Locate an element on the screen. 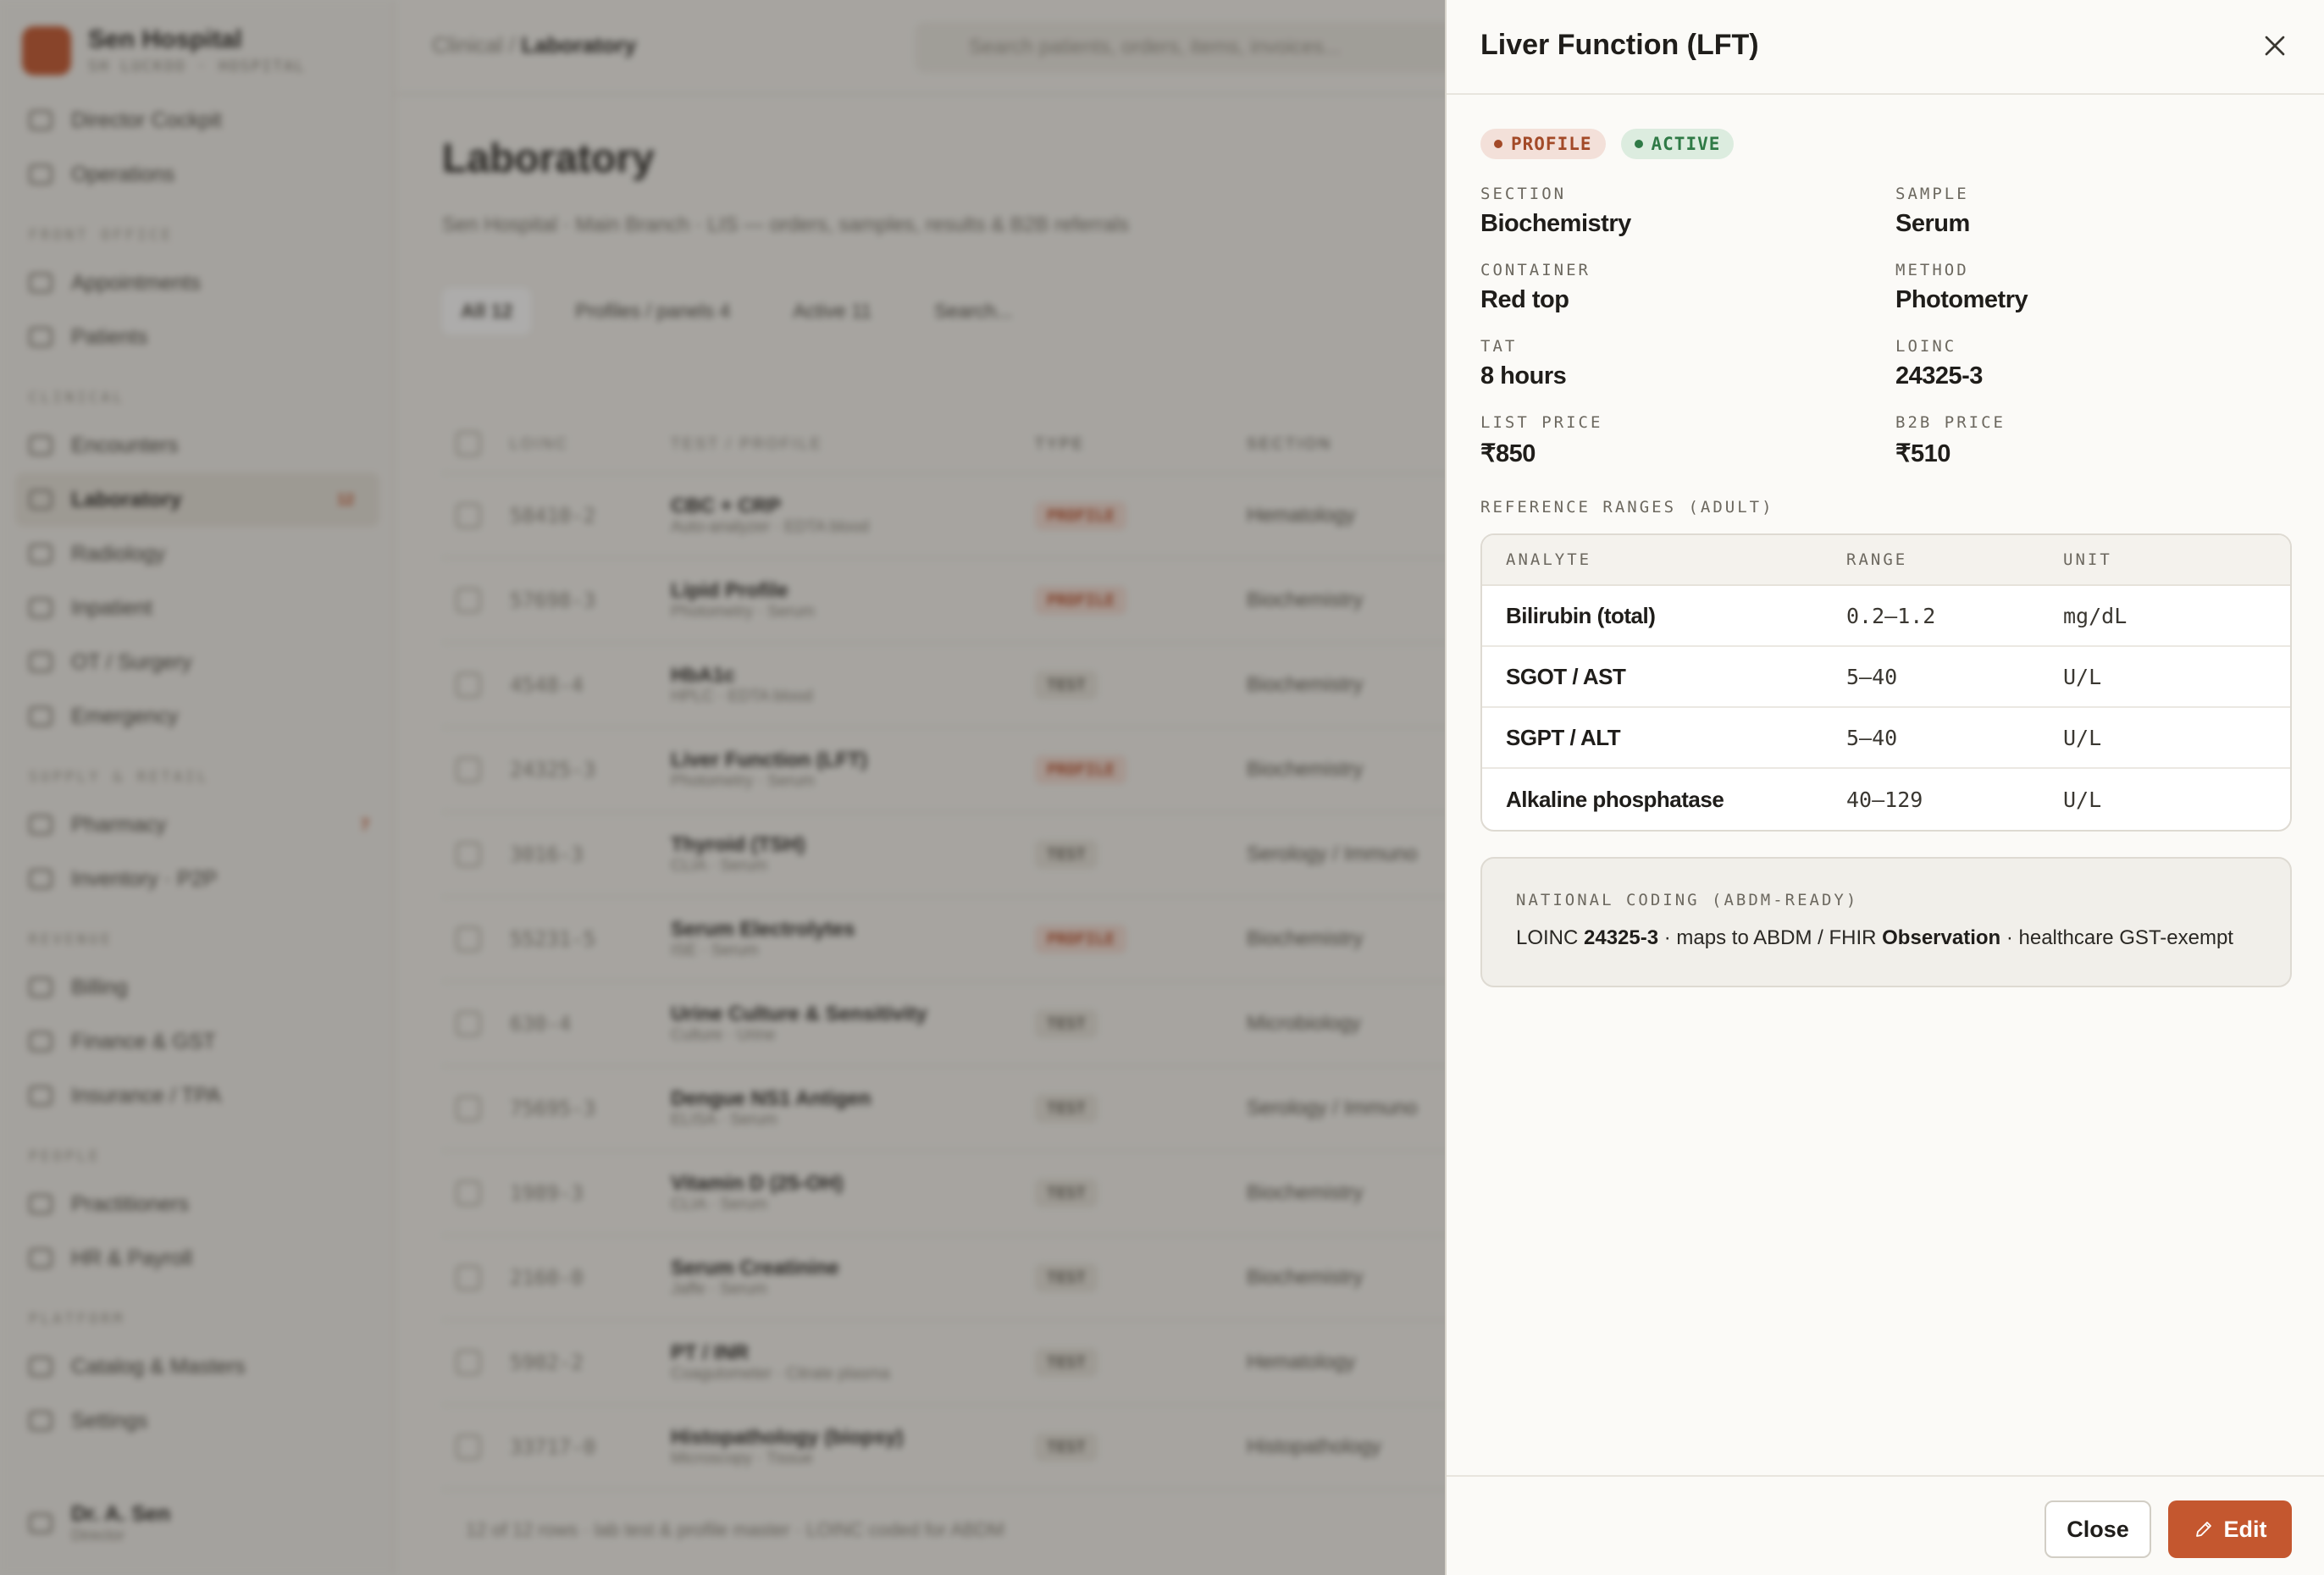  drawer-footer: Close Edit is located at coordinates (1886, 1525).